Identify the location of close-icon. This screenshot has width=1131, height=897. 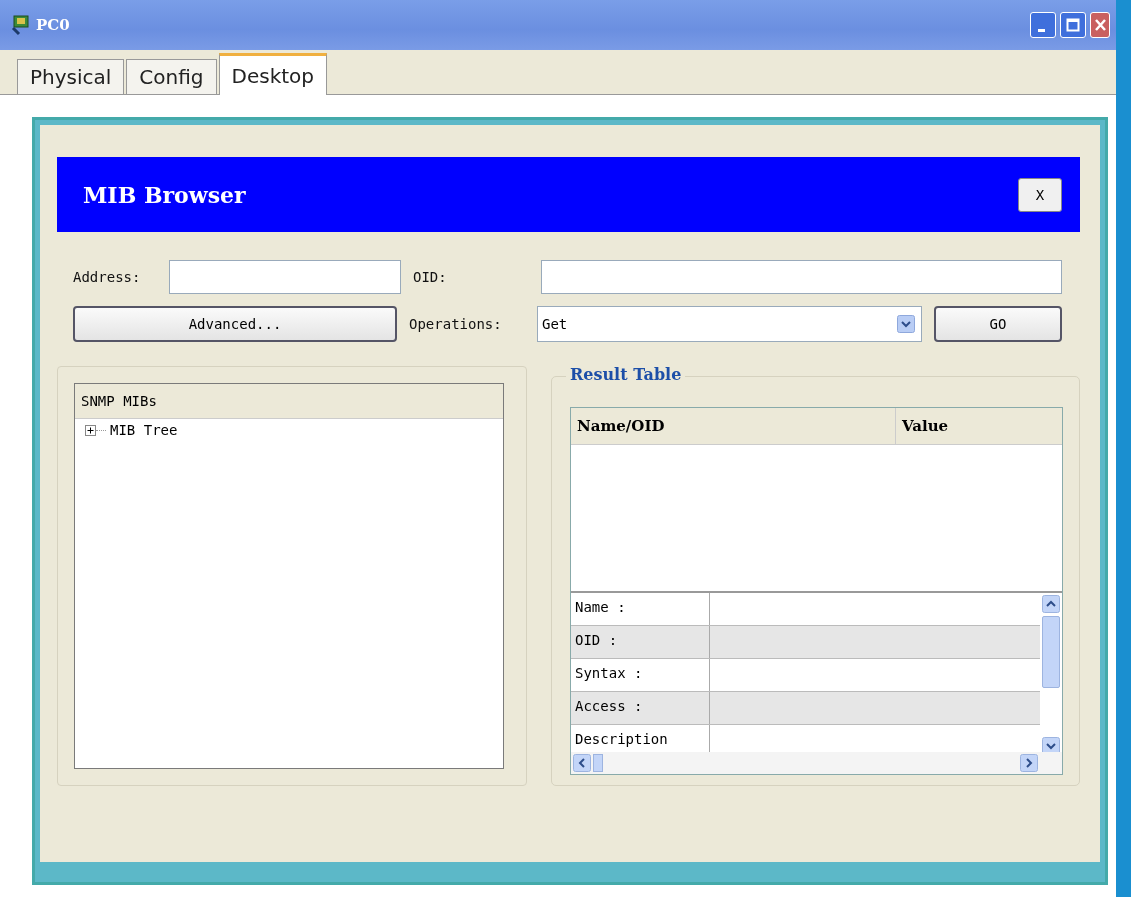
(1100, 25).